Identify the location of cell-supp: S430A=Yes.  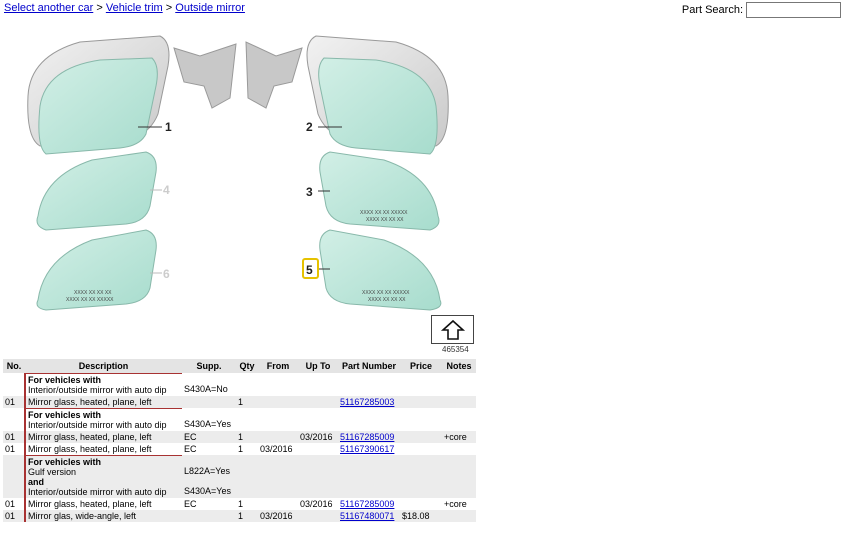
(209, 419).